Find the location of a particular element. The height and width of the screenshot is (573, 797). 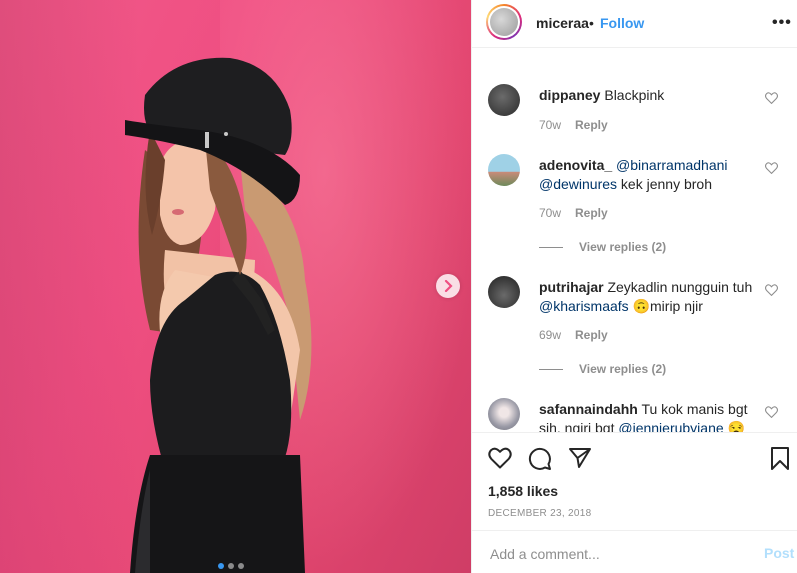

commenter-username: adenovita_ is located at coordinates (575, 165).